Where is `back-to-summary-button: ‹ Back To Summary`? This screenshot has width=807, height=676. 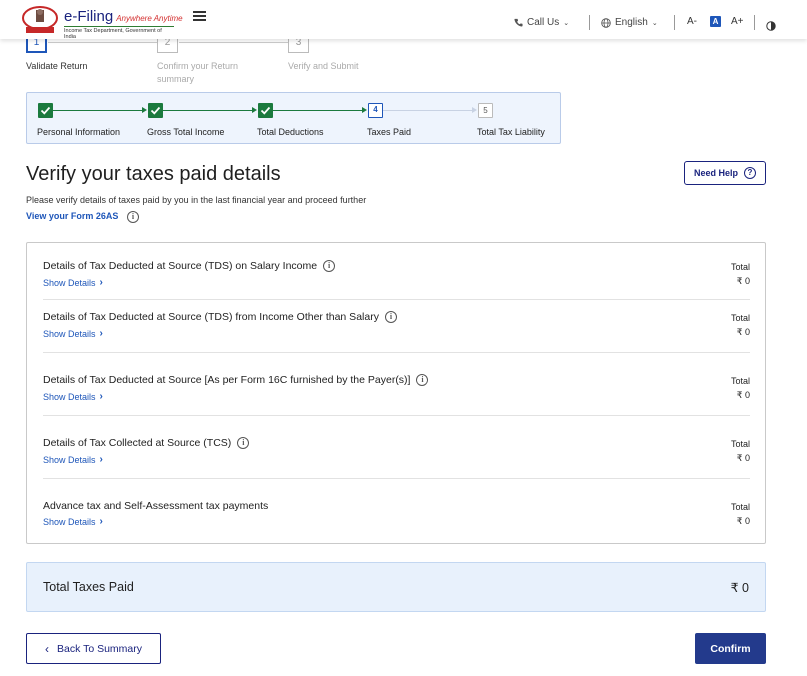
back-to-summary-button: ‹ Back To Summary is located at coordinates (93, 648).